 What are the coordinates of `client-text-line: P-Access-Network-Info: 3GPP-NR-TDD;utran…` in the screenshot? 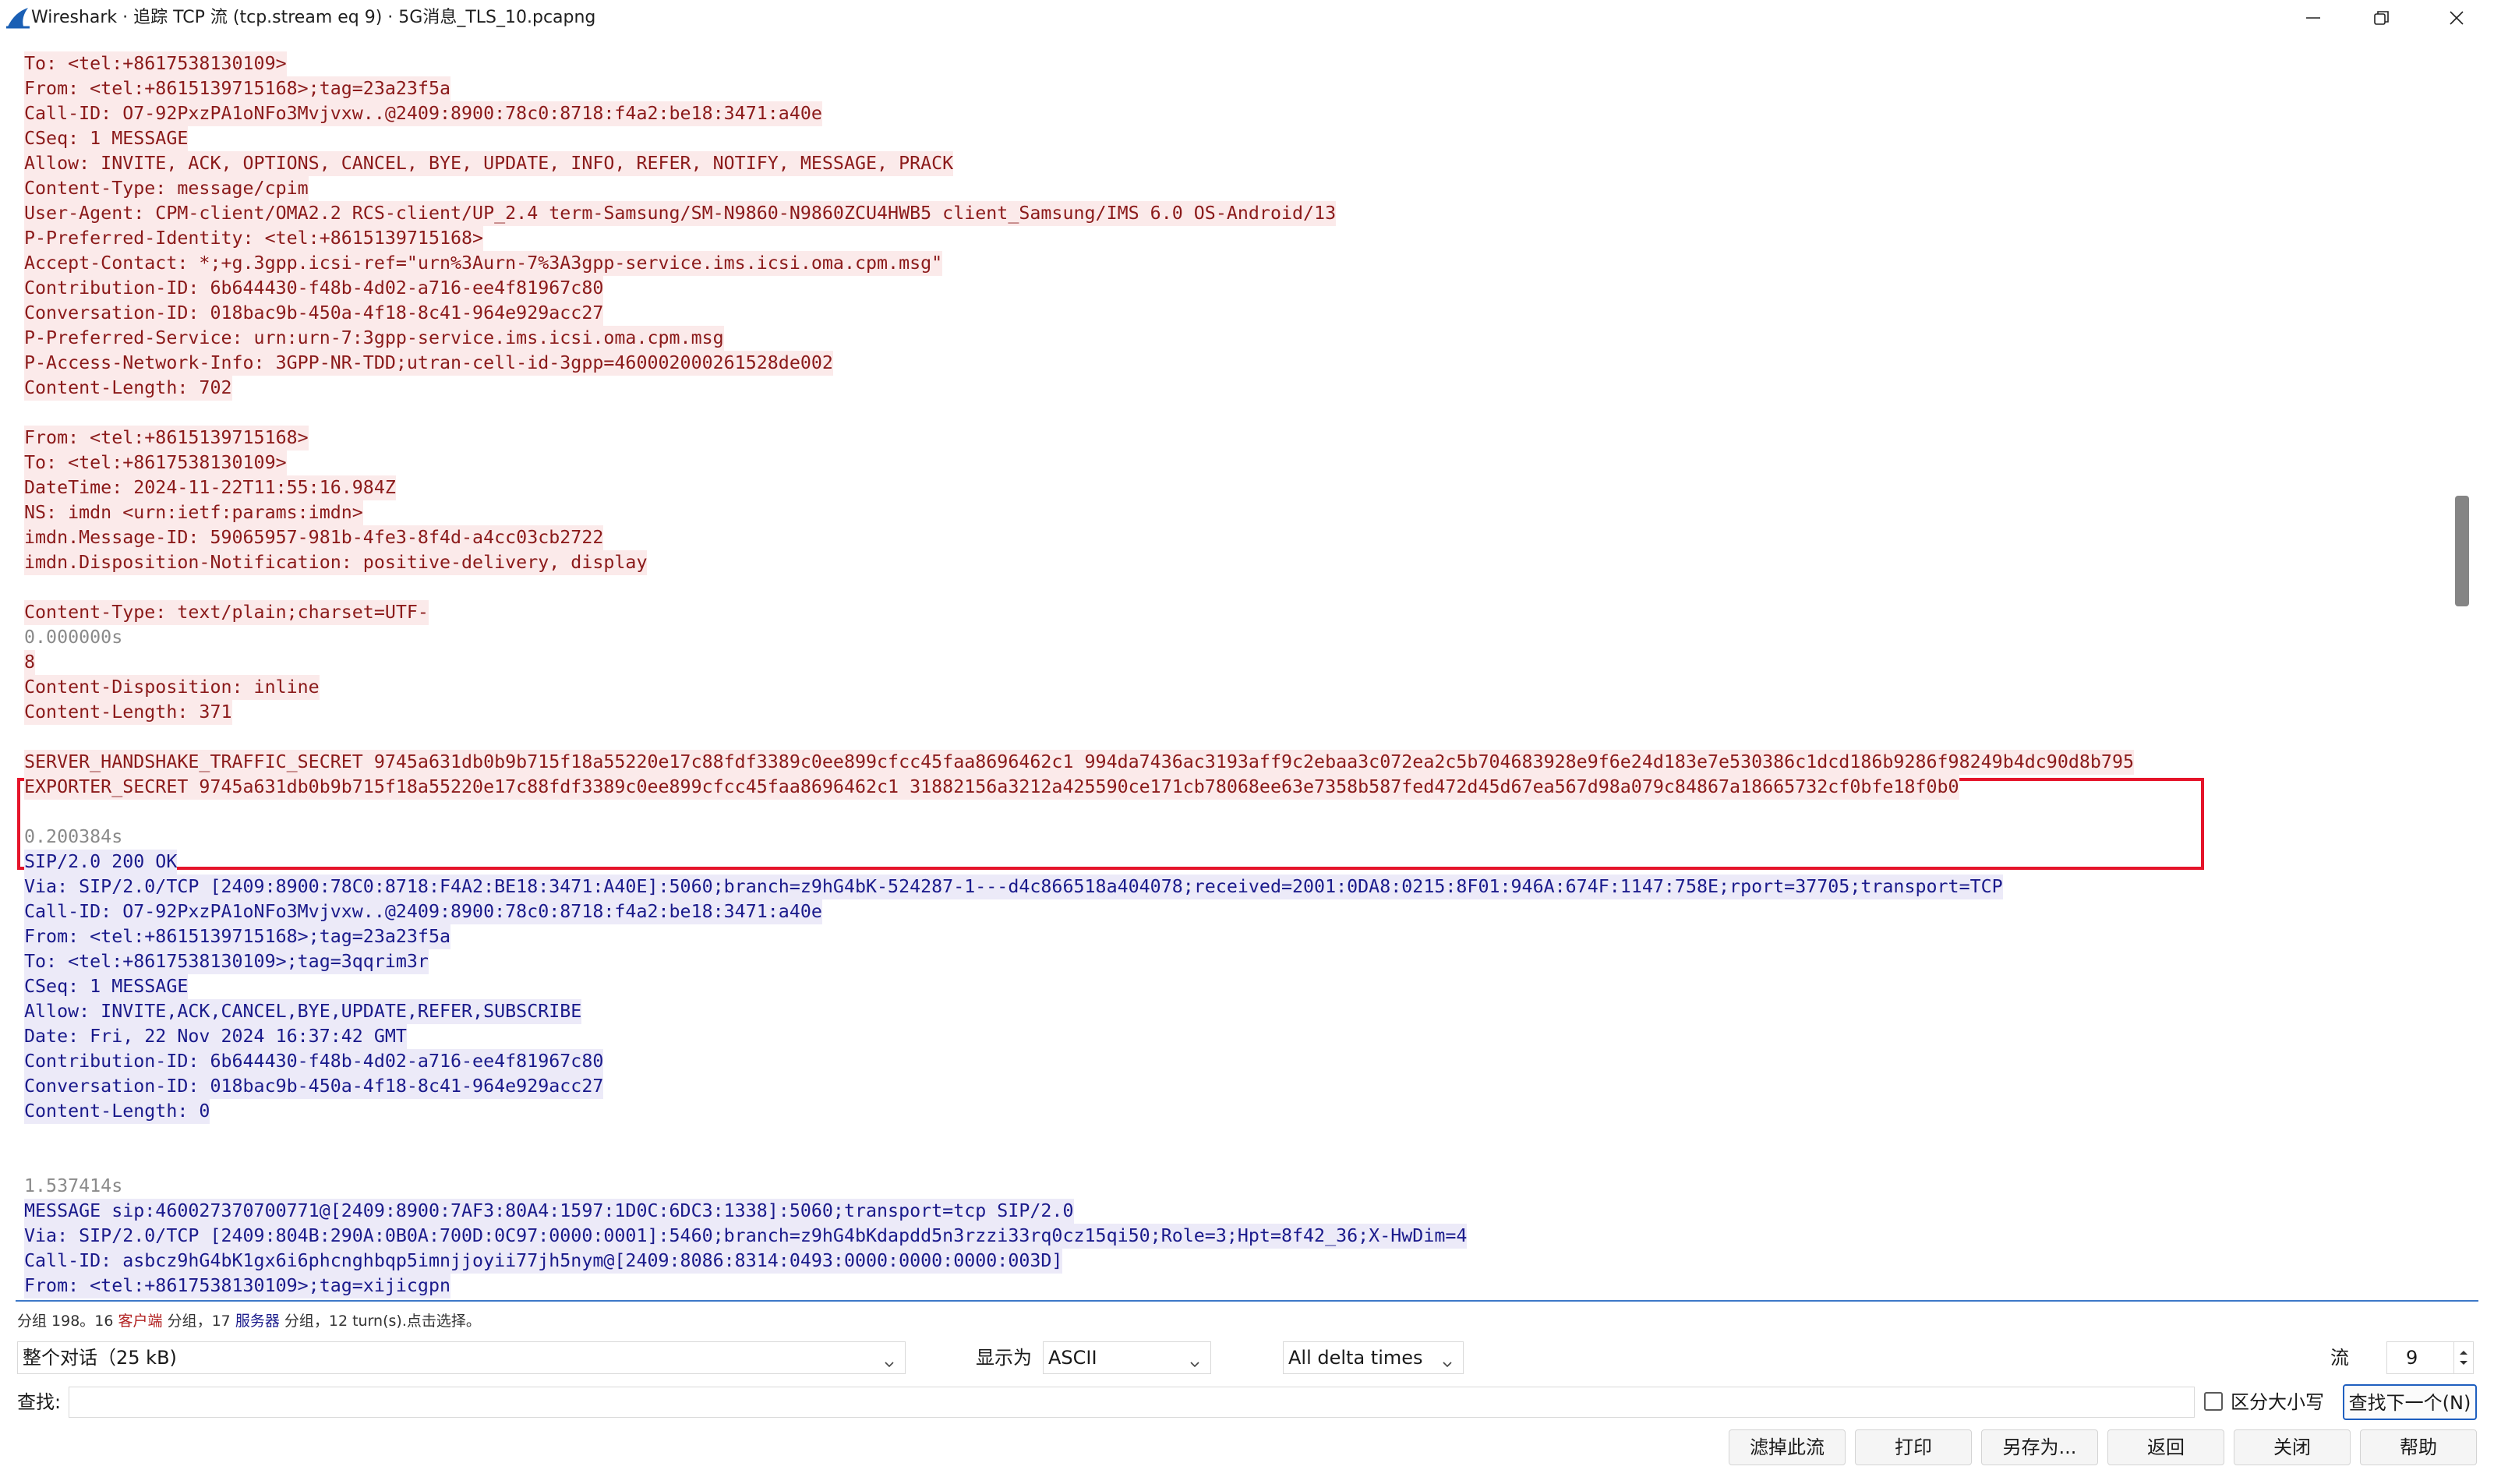 It's located at (429, 363).